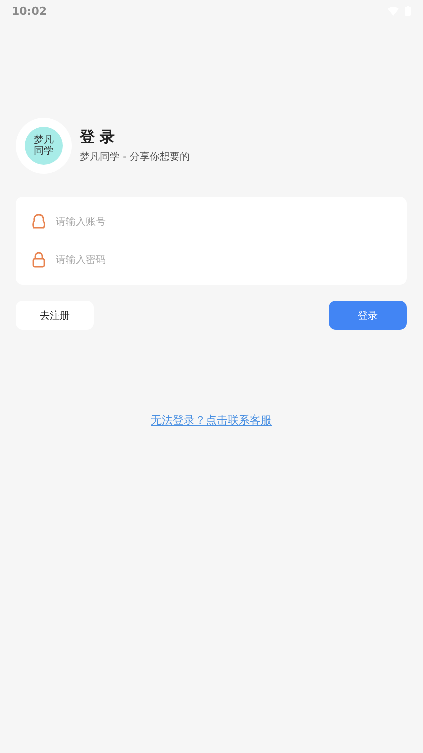 The image size is (423, 753). Describe the element at coordinates (39, 260) in the screenshot. I see `lock-icon` at that location.